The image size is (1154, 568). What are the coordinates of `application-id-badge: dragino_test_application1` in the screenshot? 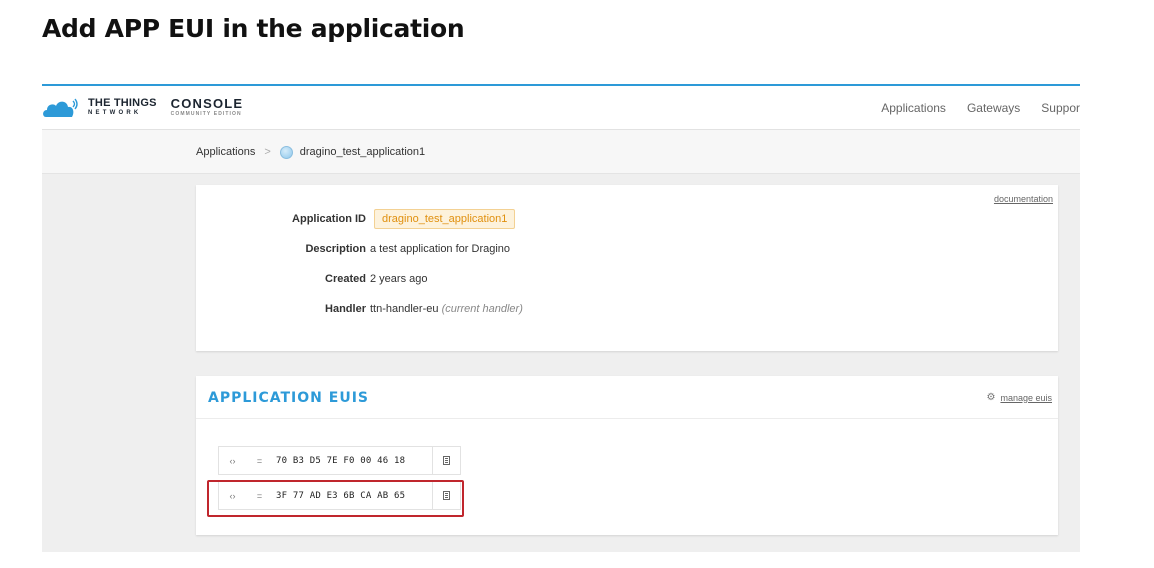 It's located at (445, 219).